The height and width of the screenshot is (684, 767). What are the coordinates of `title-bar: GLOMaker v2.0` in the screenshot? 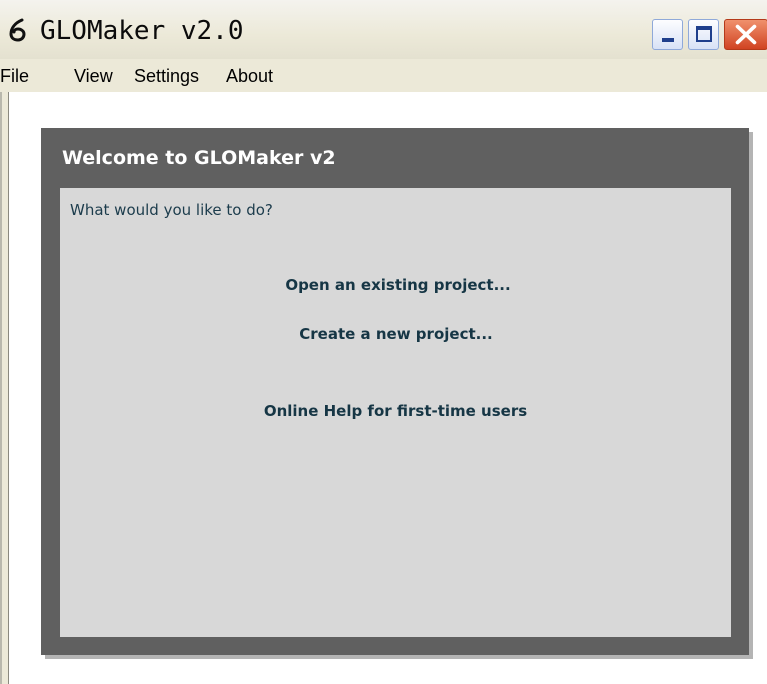 It's located at (383, 30).